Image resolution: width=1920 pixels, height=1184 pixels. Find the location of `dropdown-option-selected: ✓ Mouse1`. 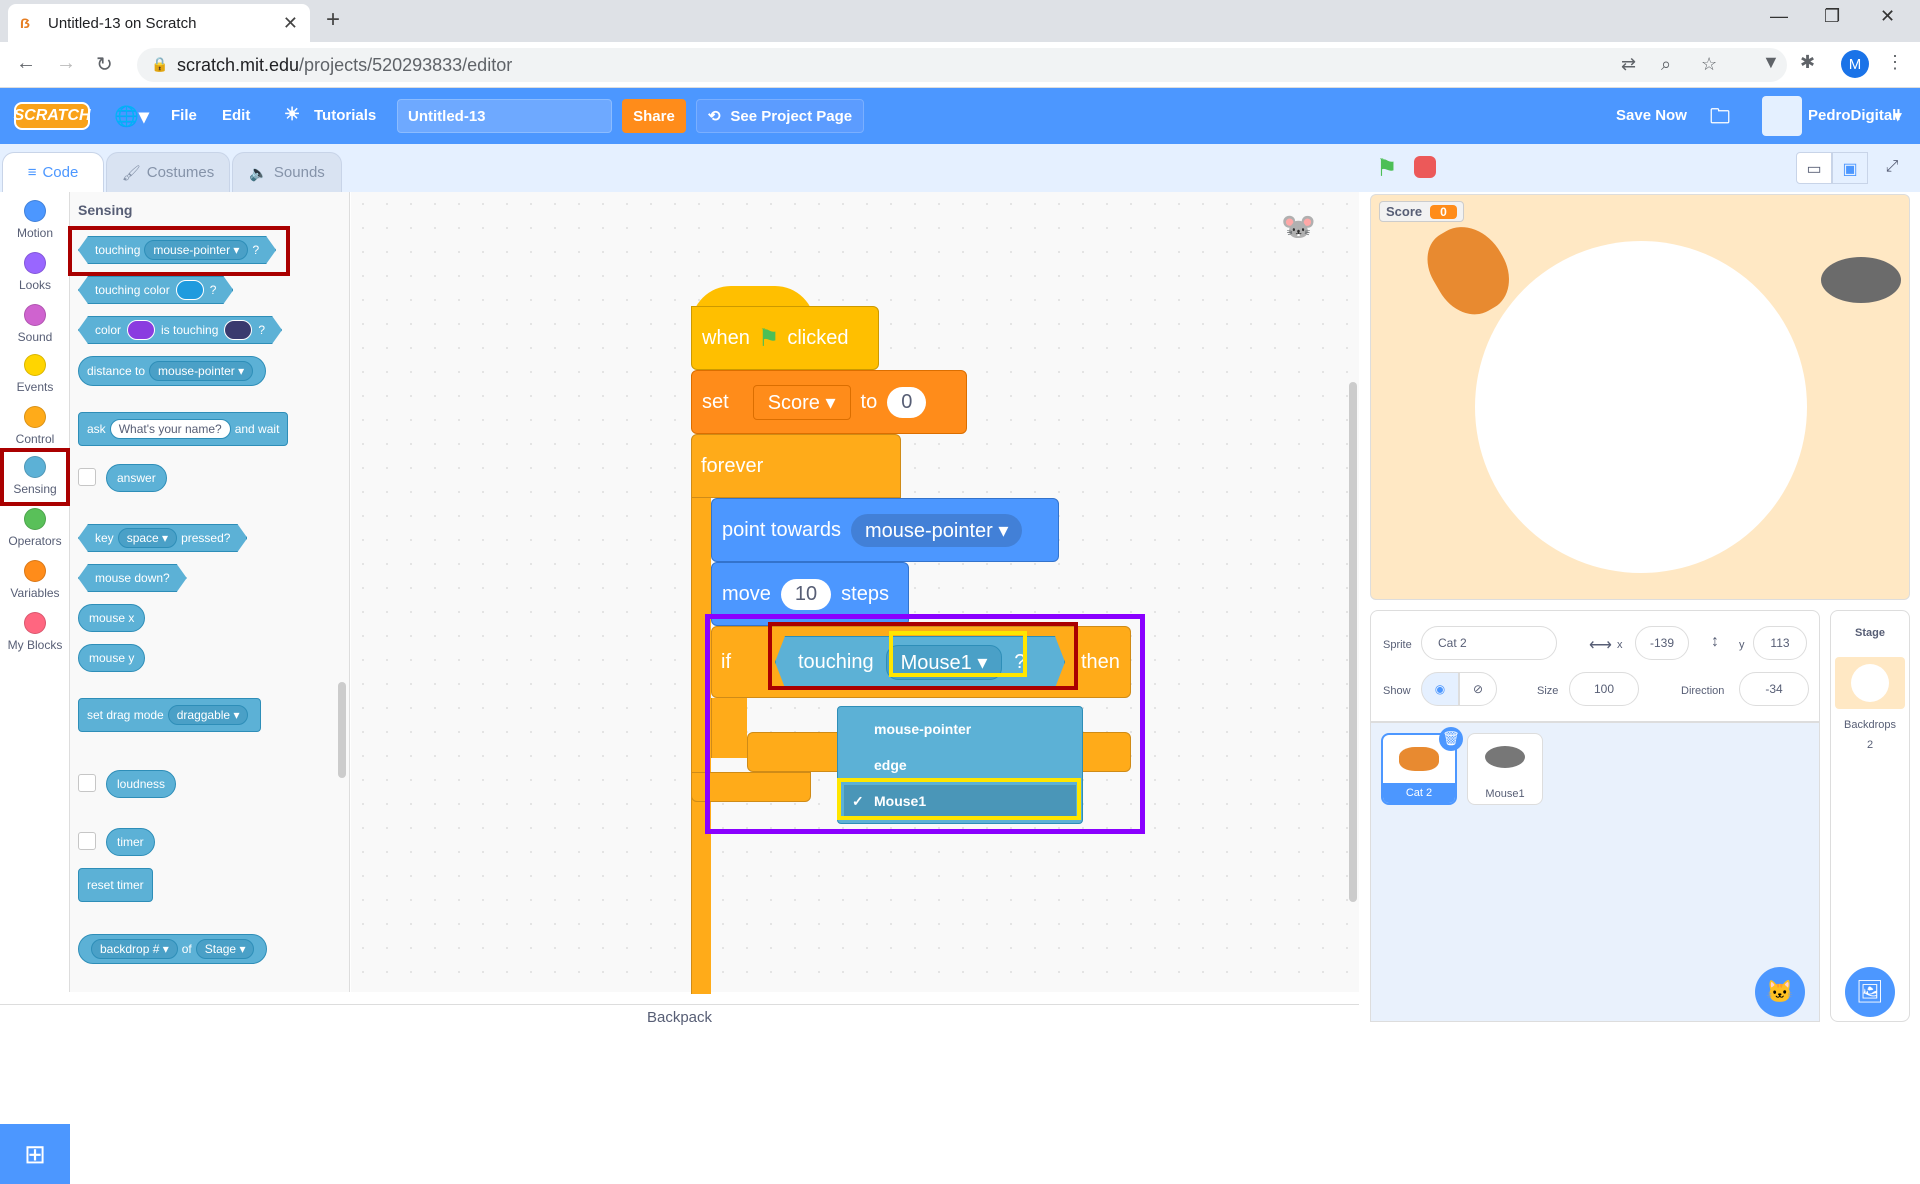

dropdown-option-selected: ✓ Mouse1 is located at coordinates (960, 801).